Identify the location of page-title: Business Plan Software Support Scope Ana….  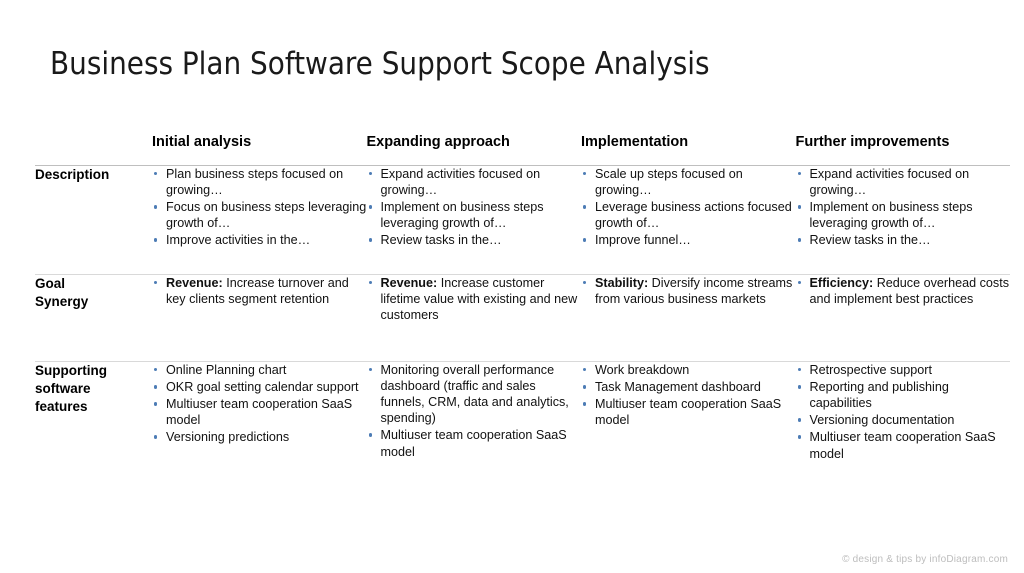
(380, 64).